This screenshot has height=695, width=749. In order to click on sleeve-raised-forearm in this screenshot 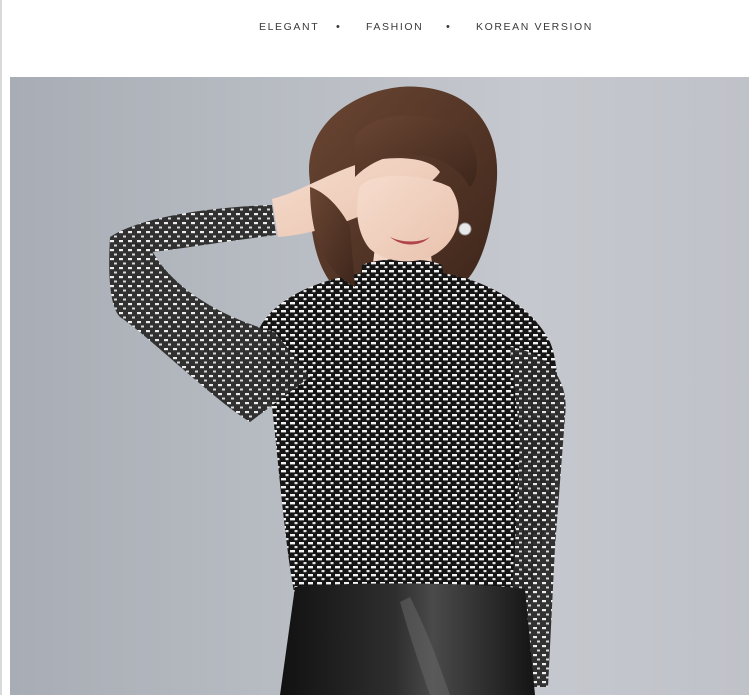, I will do `click(193, 228)`.